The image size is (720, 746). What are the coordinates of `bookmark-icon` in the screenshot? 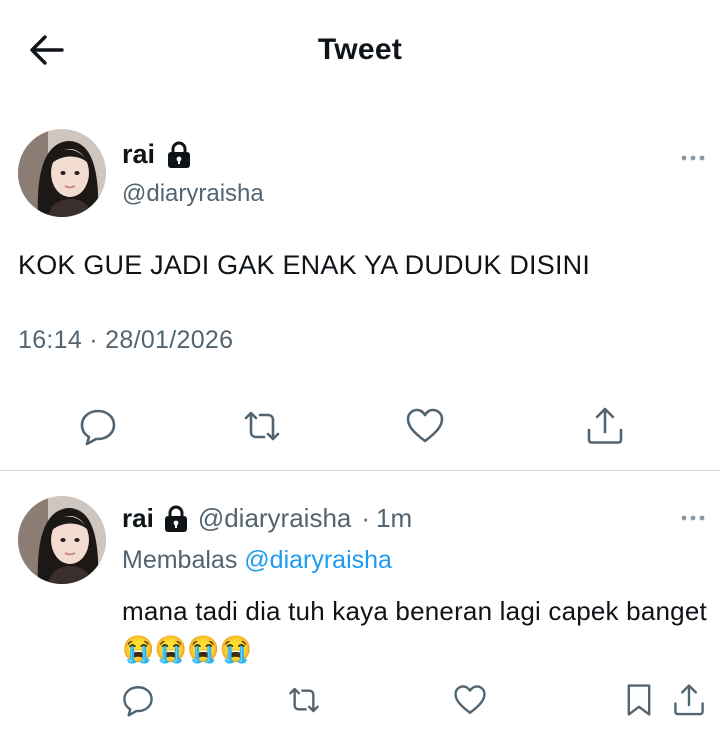 It's located at (639, 700).